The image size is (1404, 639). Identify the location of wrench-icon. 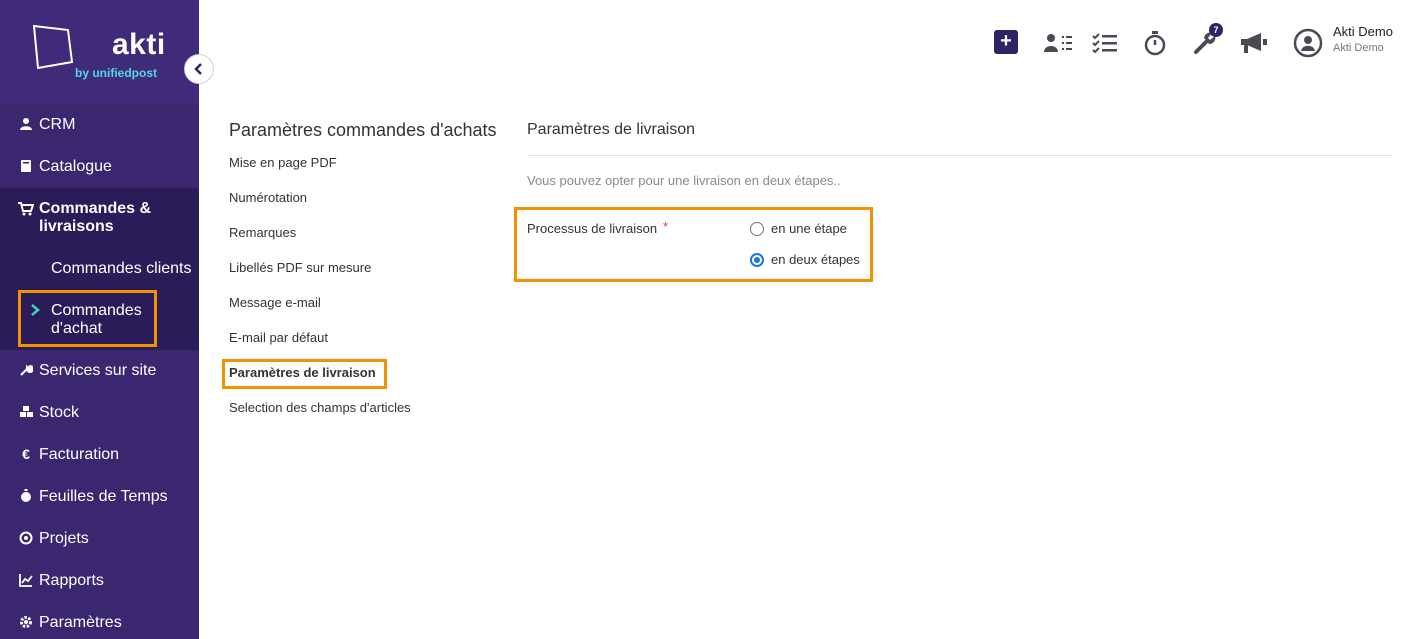
(26, 370).